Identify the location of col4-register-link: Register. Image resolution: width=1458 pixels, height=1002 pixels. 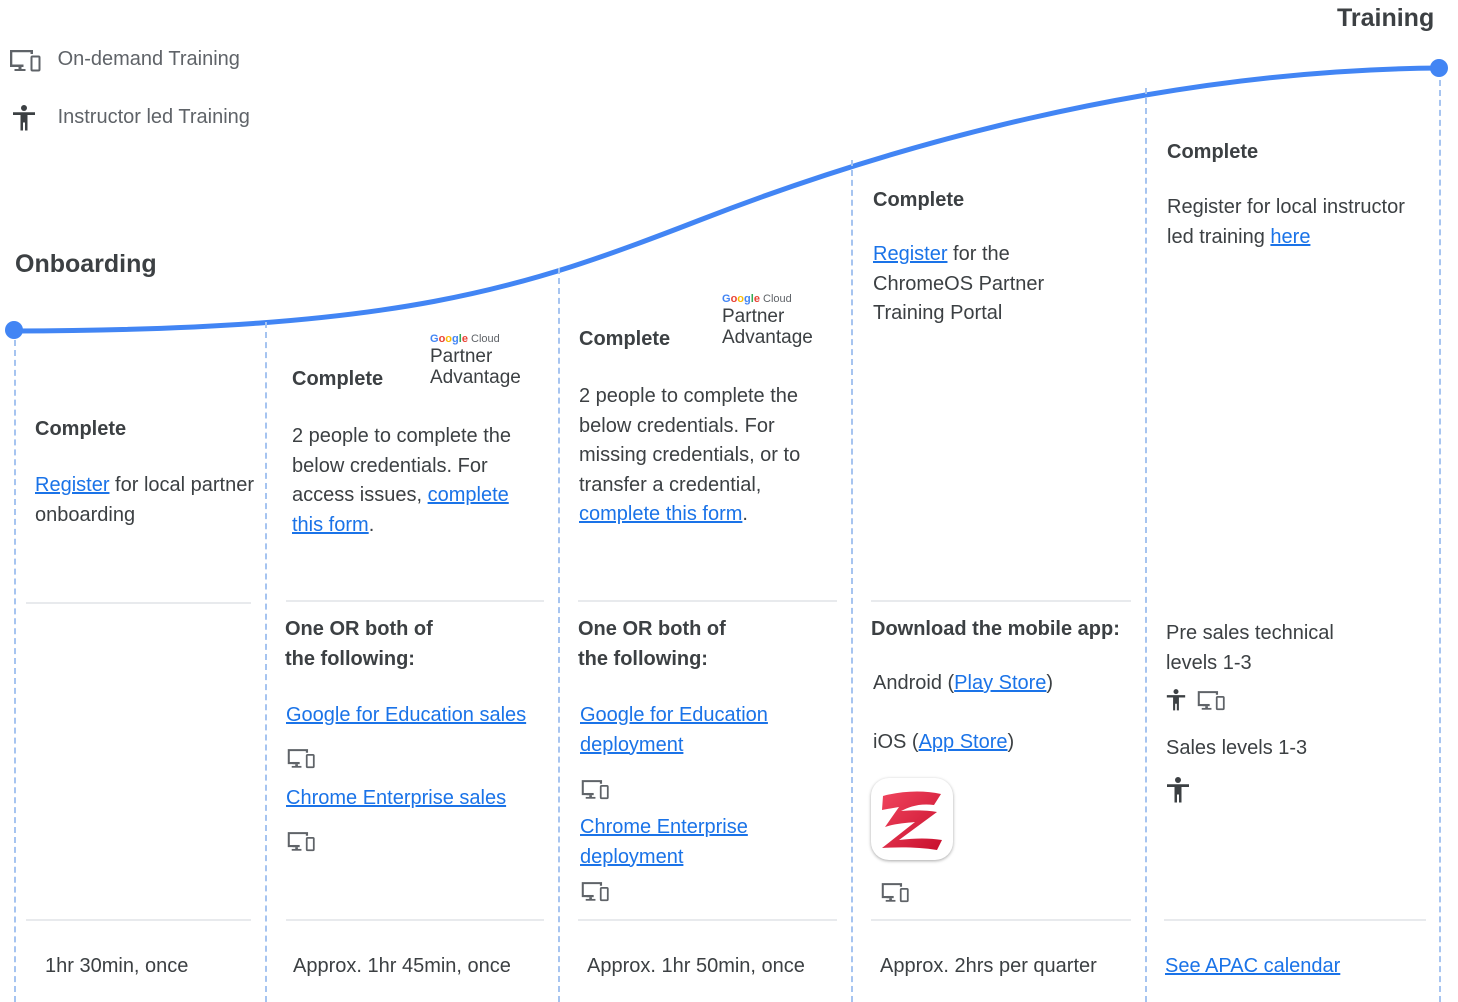
(910, 254).